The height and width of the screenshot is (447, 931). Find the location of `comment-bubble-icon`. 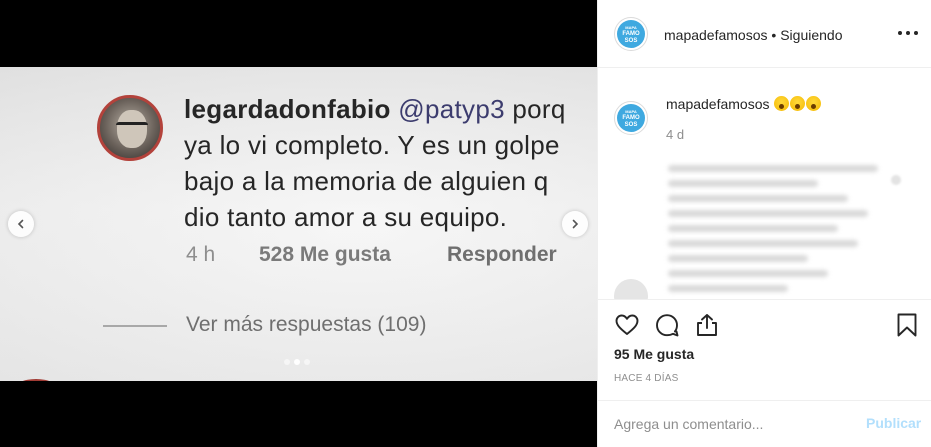

comment-bubble-icon is located at coordinates (667, 325).